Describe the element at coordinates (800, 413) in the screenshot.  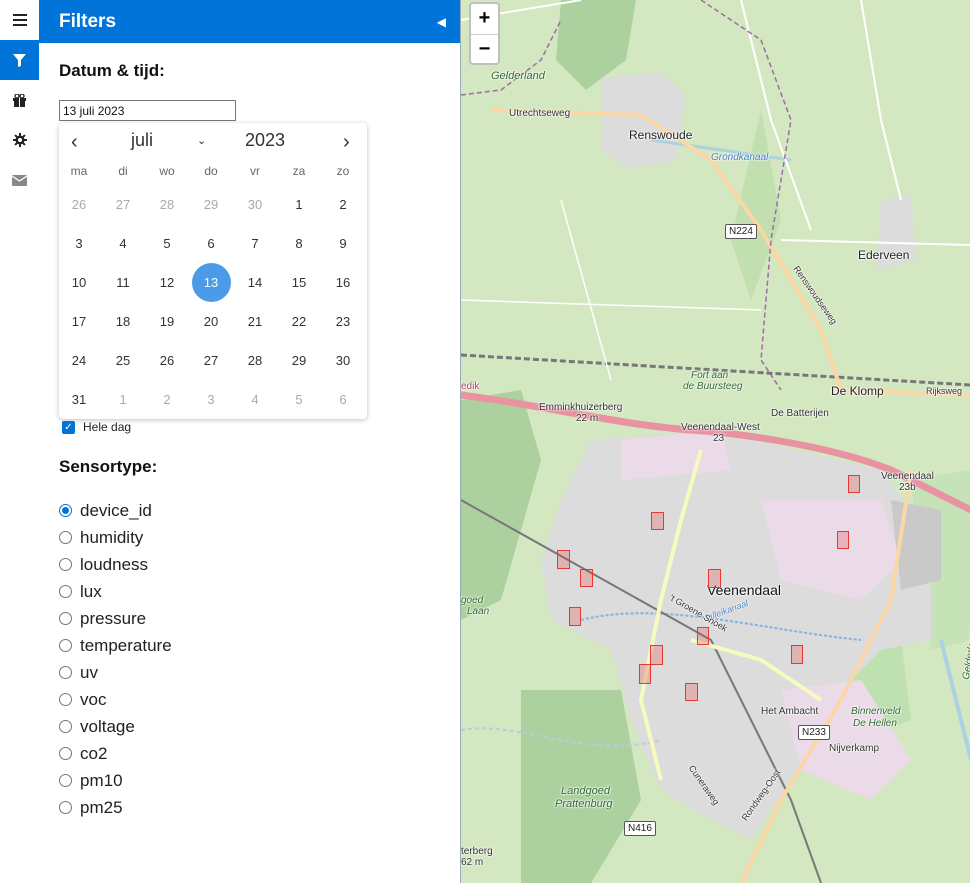
I see `map-label-de-batterijen: De Batterijen` at that location.